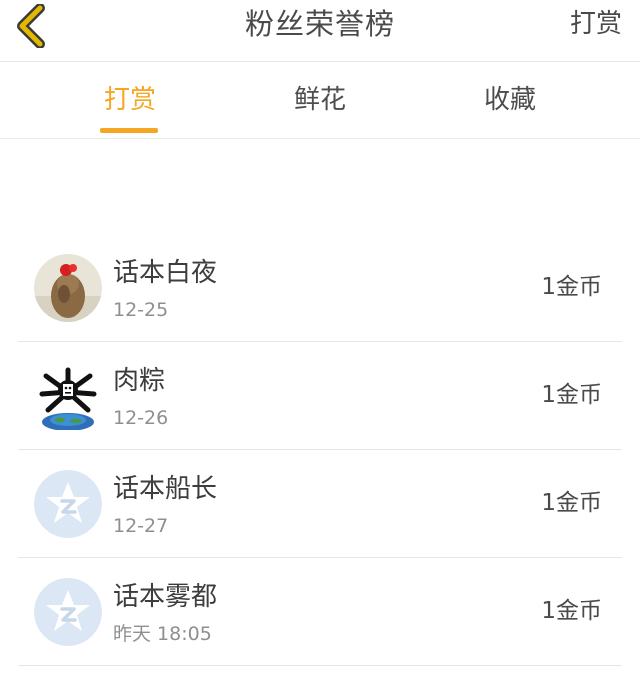  I want to click on reward-time: 12-25, so click(141, 310).